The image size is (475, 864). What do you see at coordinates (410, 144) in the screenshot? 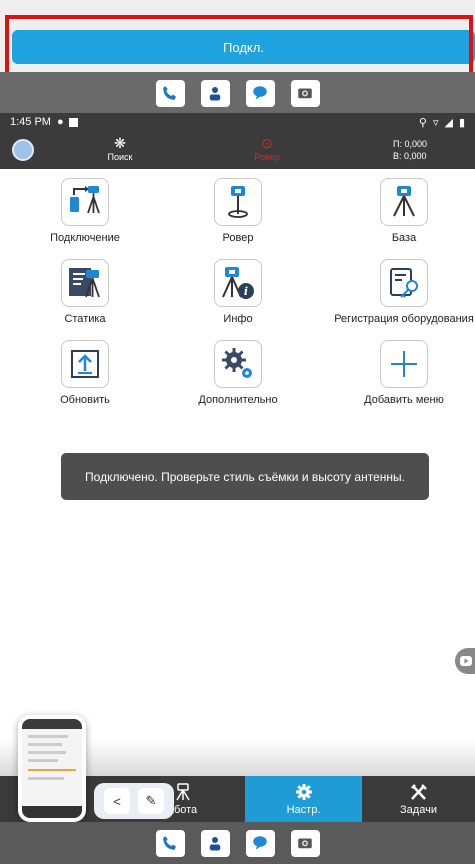
I see `coord-horizontal: П: 0,000` at bounding box center [410, 144].